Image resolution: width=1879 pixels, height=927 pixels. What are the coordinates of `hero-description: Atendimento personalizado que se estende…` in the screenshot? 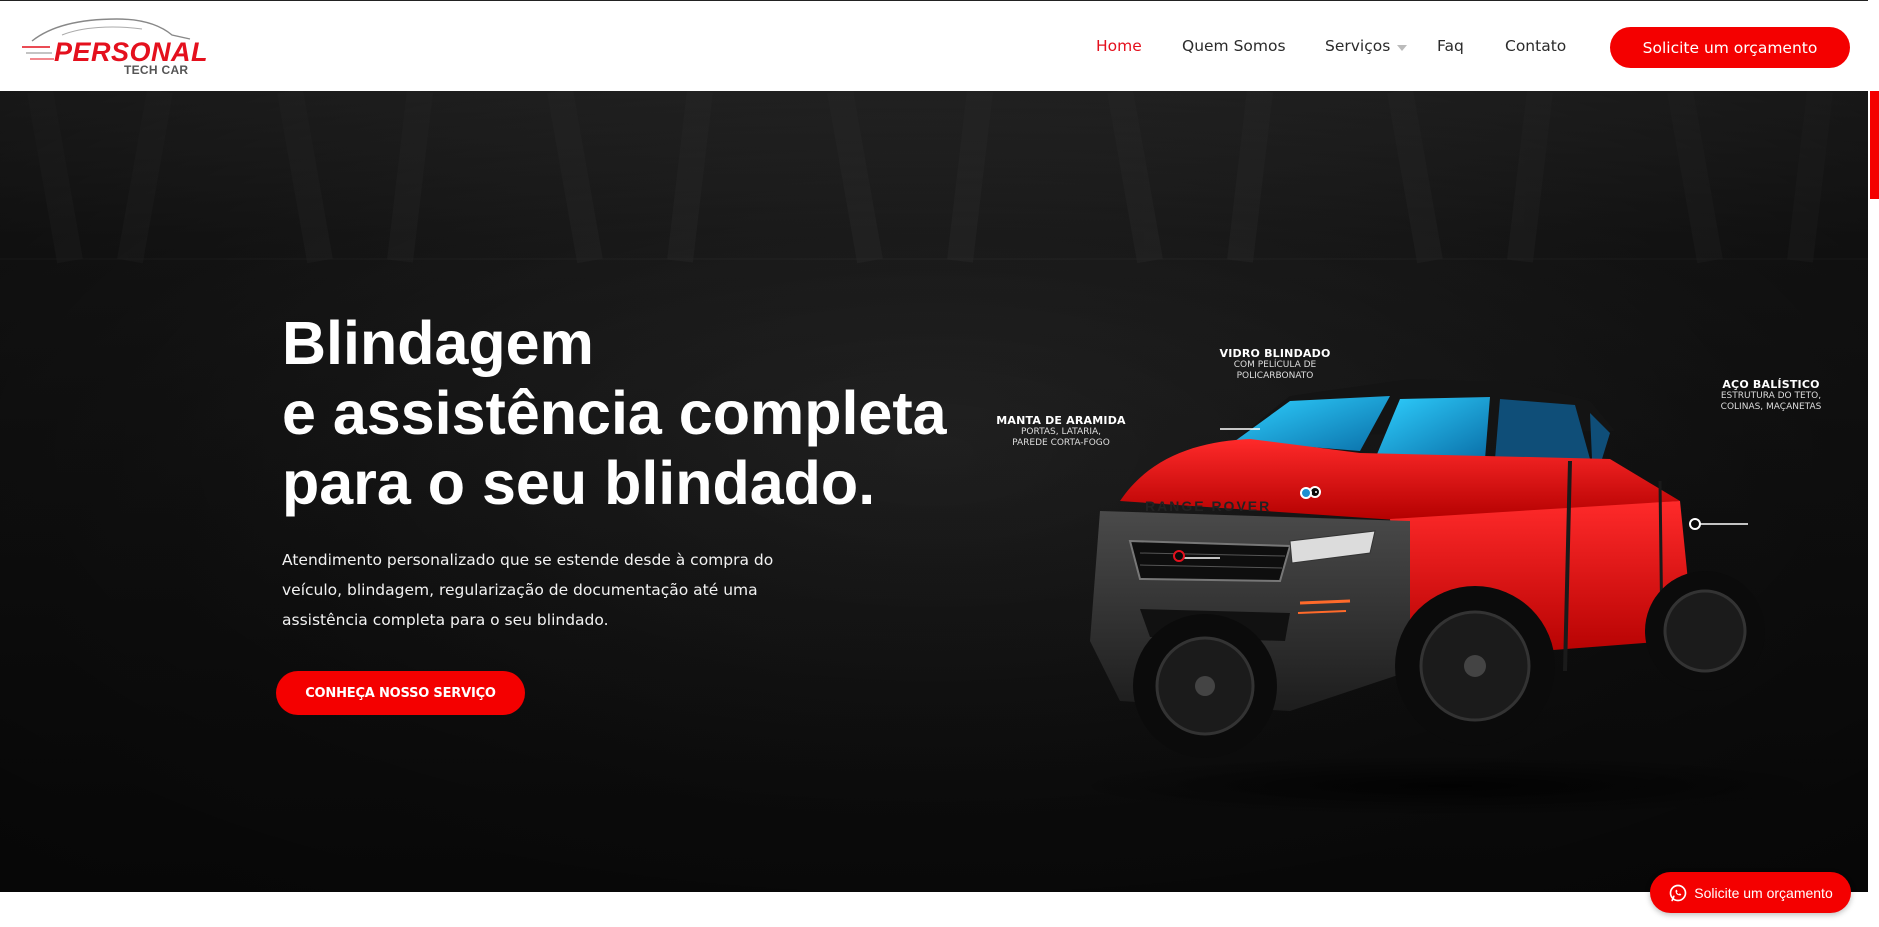 It's located at (542, 590).